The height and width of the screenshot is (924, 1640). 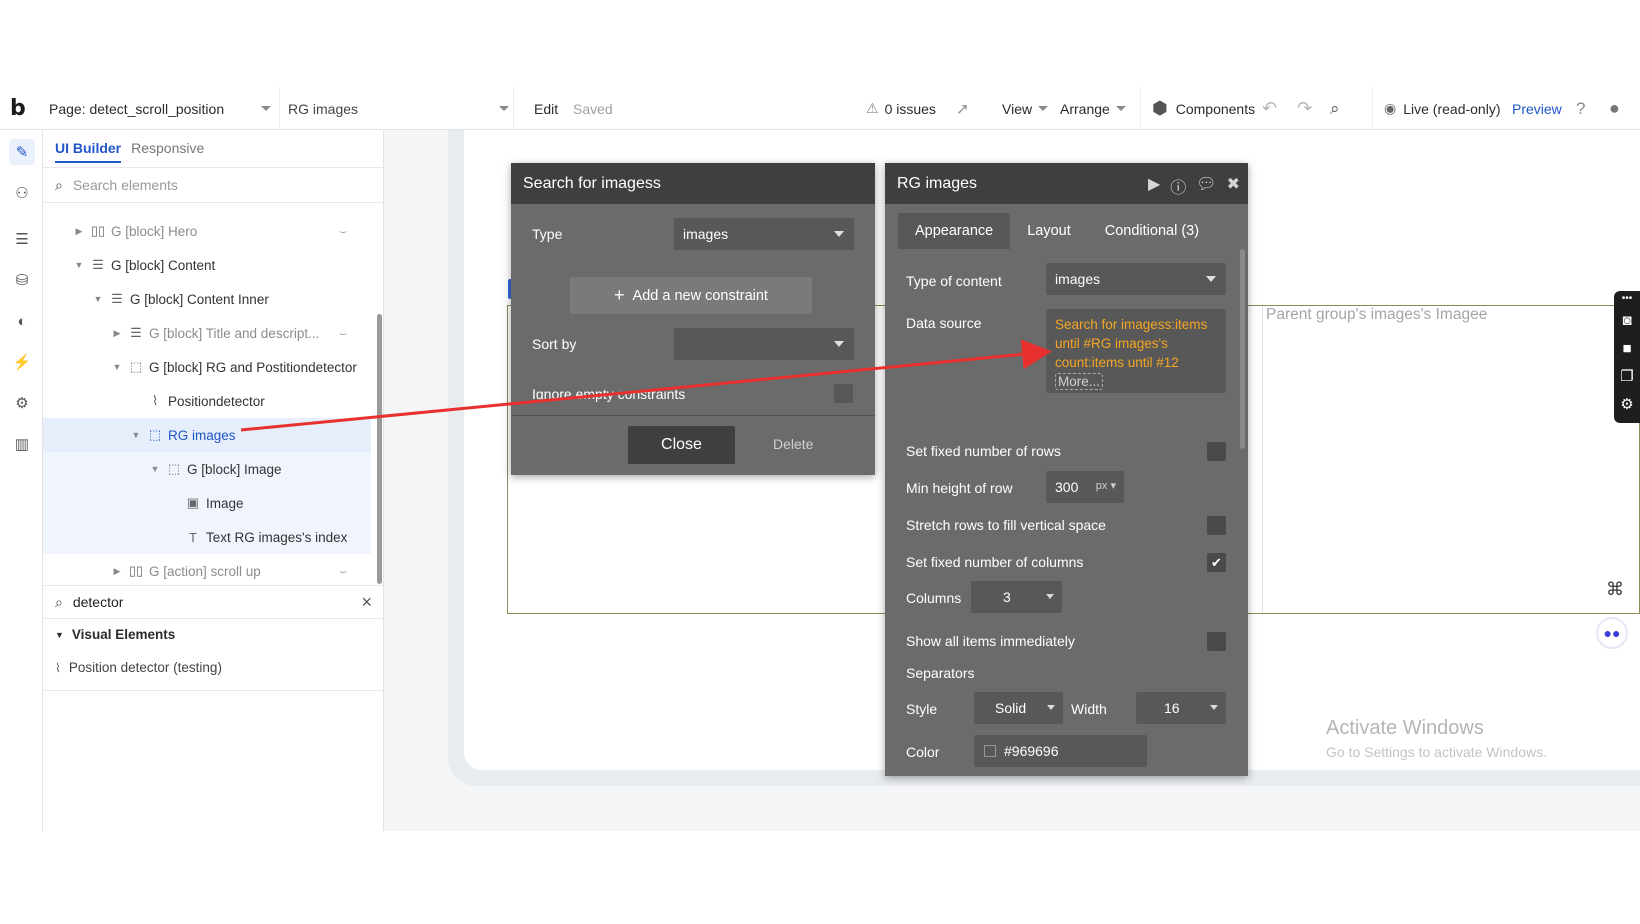 What do you see at coordinates (1335, 108) in the screenshot?
I see `search-icon: ⌕` at bounding box center [1335, 108].